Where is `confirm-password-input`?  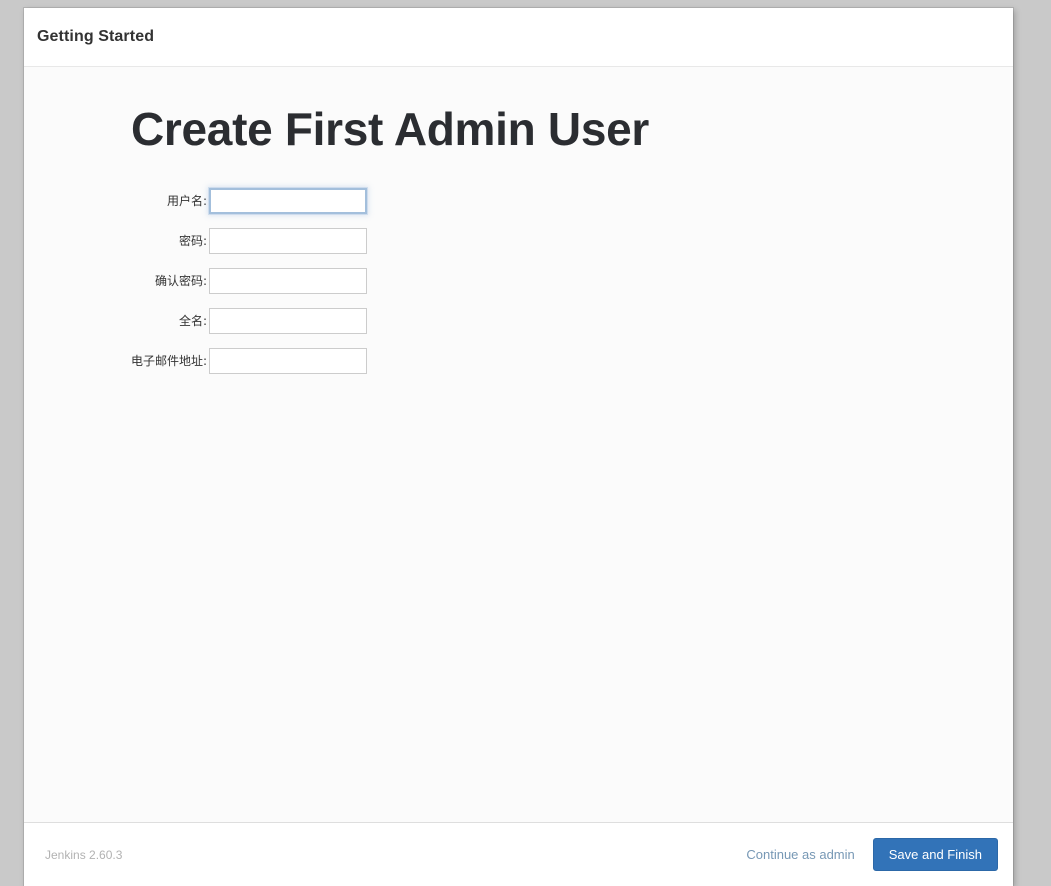 confirm-password-input is located at coordinates (288, 280).